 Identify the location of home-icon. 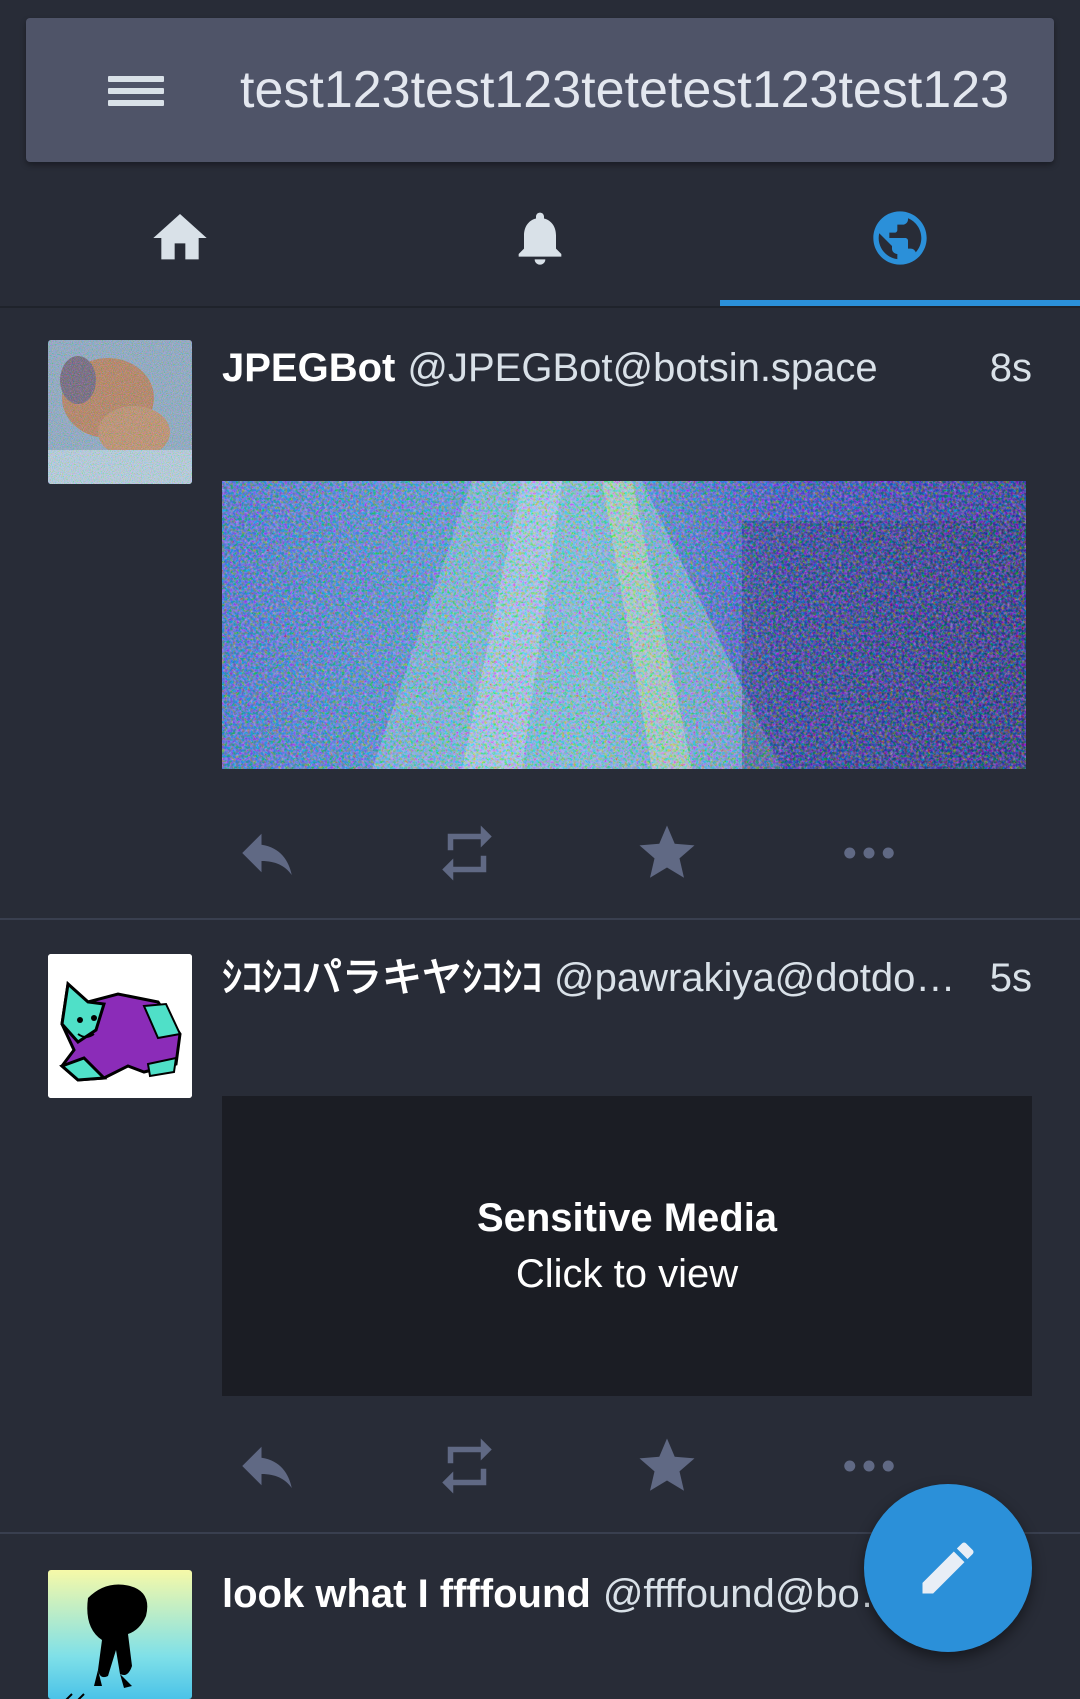
(180, 237).